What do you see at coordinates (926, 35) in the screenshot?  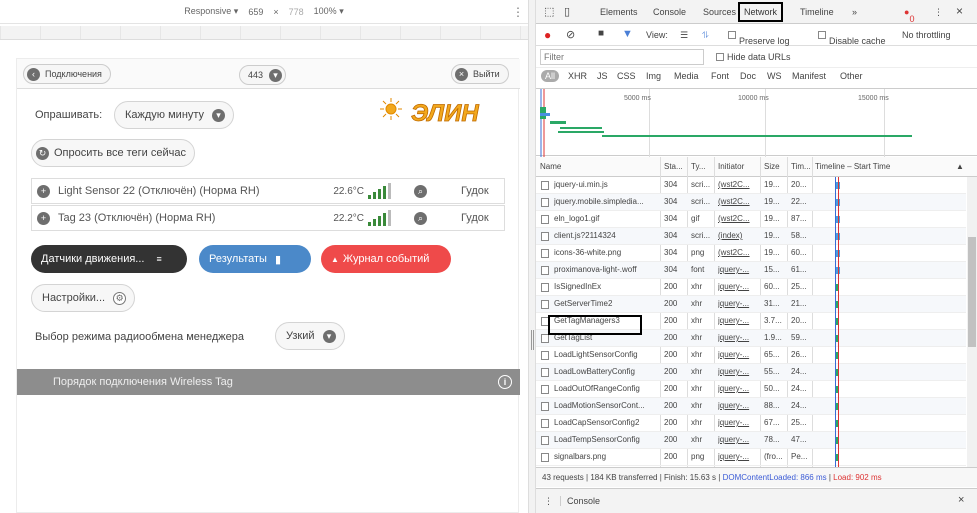 I see `throttling-select: No throttling` at bounding box center [926, 35].